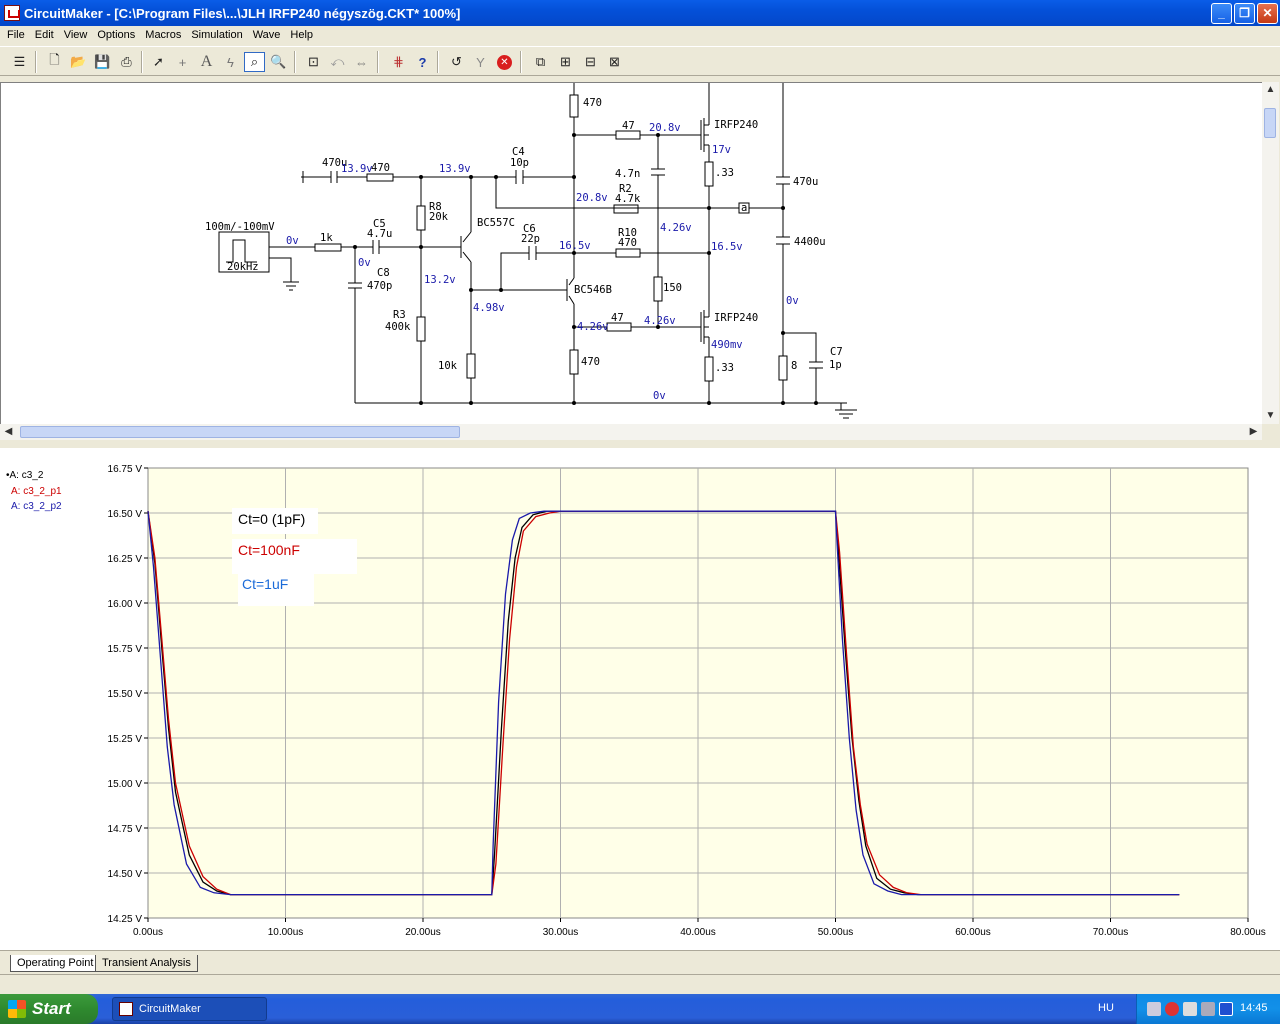 This screenshot has width=1280, height=1024. I want to click on taskbar-app-button: CircuitMaker, so click(189, 1009).